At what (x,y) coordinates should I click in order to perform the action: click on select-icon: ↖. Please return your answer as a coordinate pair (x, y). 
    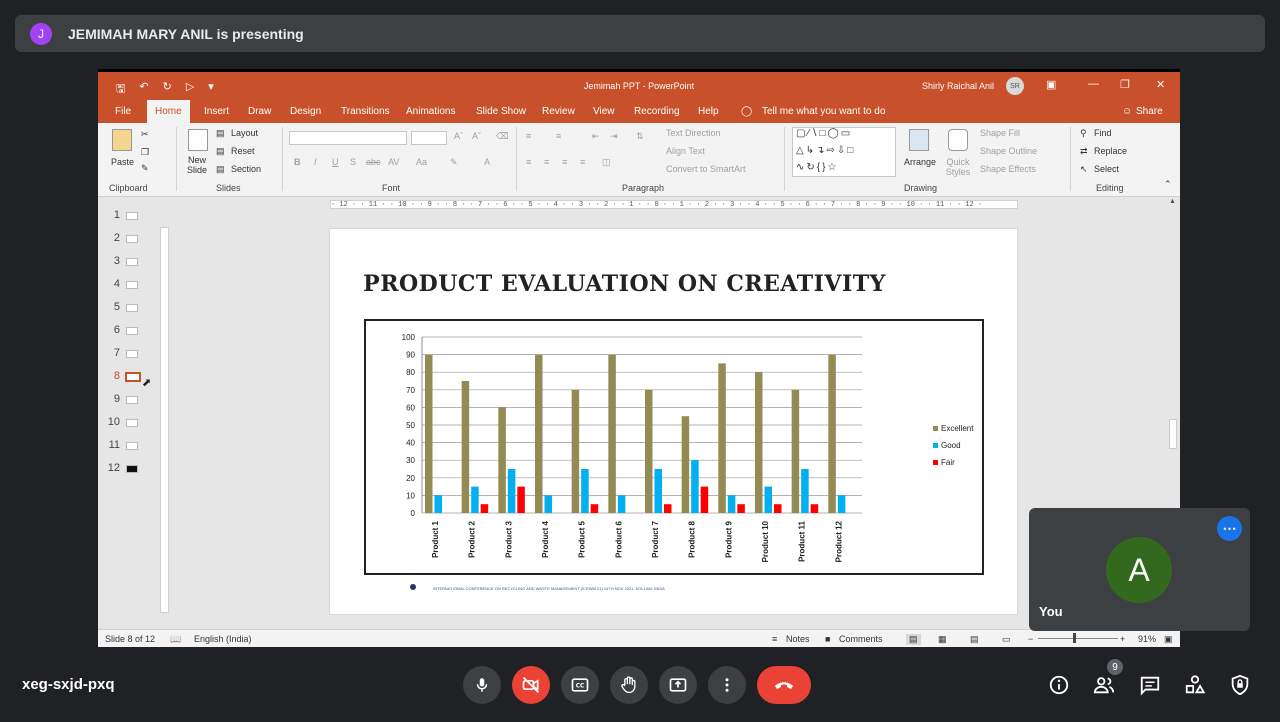
    Looking at the image, I should click on (1084, 169).